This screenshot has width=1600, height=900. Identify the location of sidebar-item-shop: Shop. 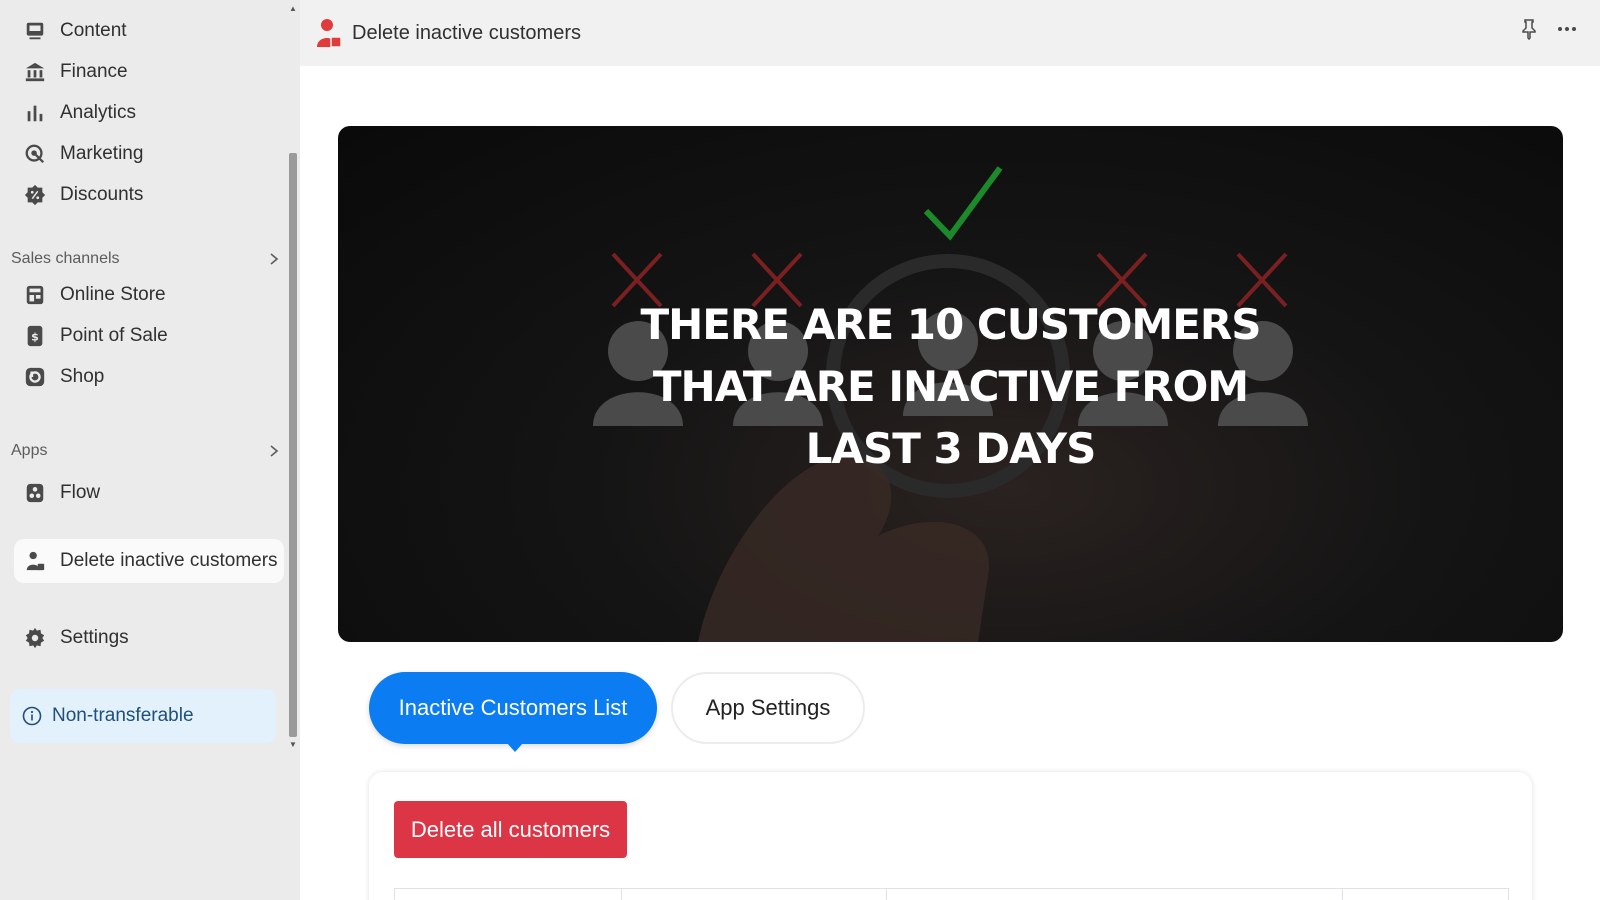
(63, 377).